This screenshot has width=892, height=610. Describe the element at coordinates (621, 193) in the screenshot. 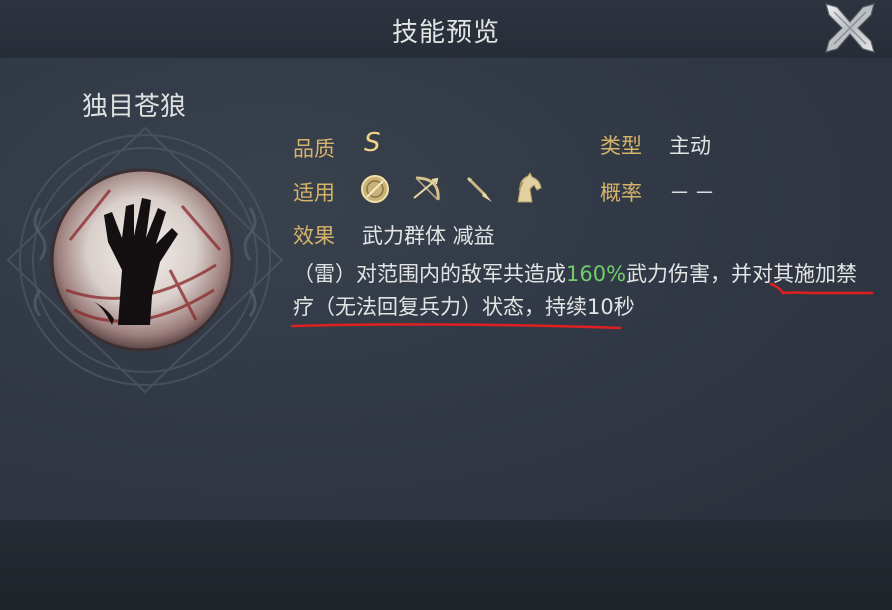

I see `chance-label: 概率` at that location.